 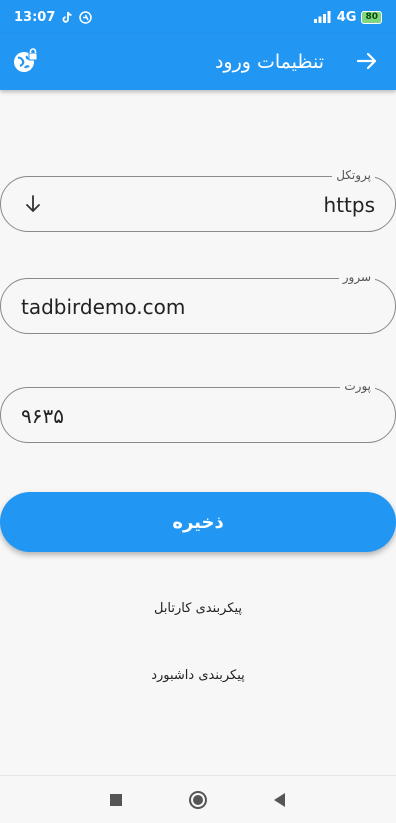 I want to click on battery-icon: 80, so click(x=371, y=17).